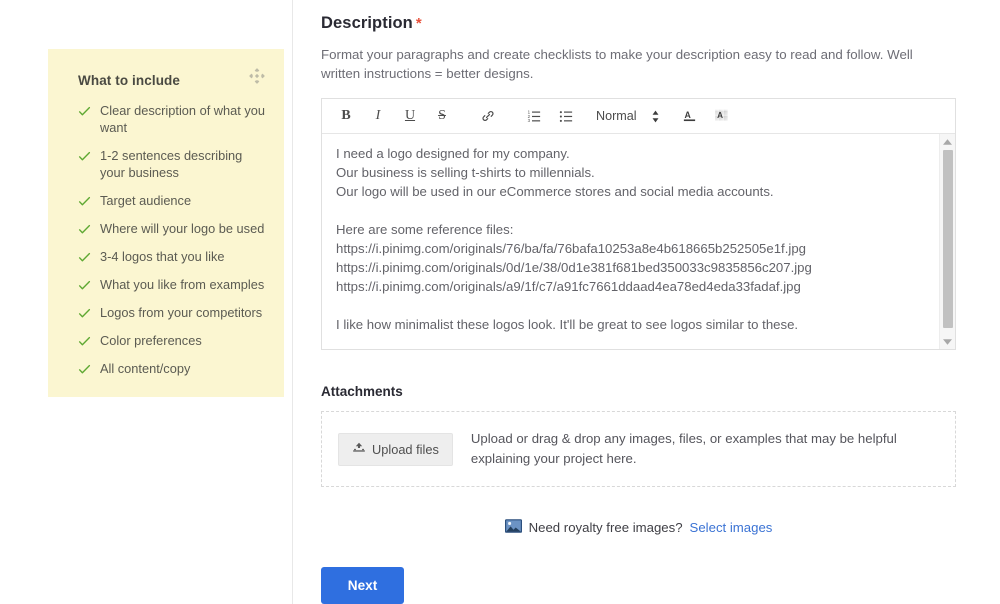 This screenshot has height=604, width=1000. Describe the element at coordinates (534, 116) in the screenshot. I see `ordered-list-icon: 1 2 3` at that location.